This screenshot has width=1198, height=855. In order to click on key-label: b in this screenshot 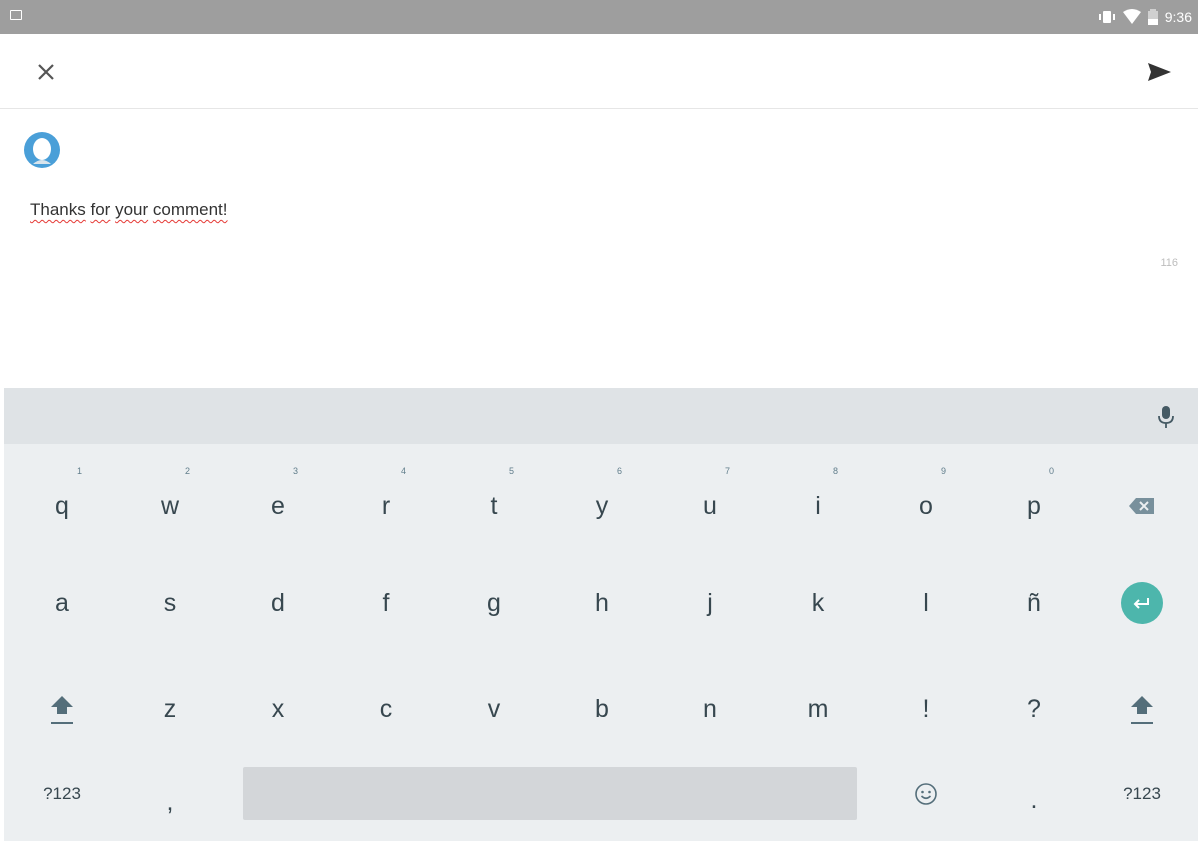, I will do `click(602, 708)`.